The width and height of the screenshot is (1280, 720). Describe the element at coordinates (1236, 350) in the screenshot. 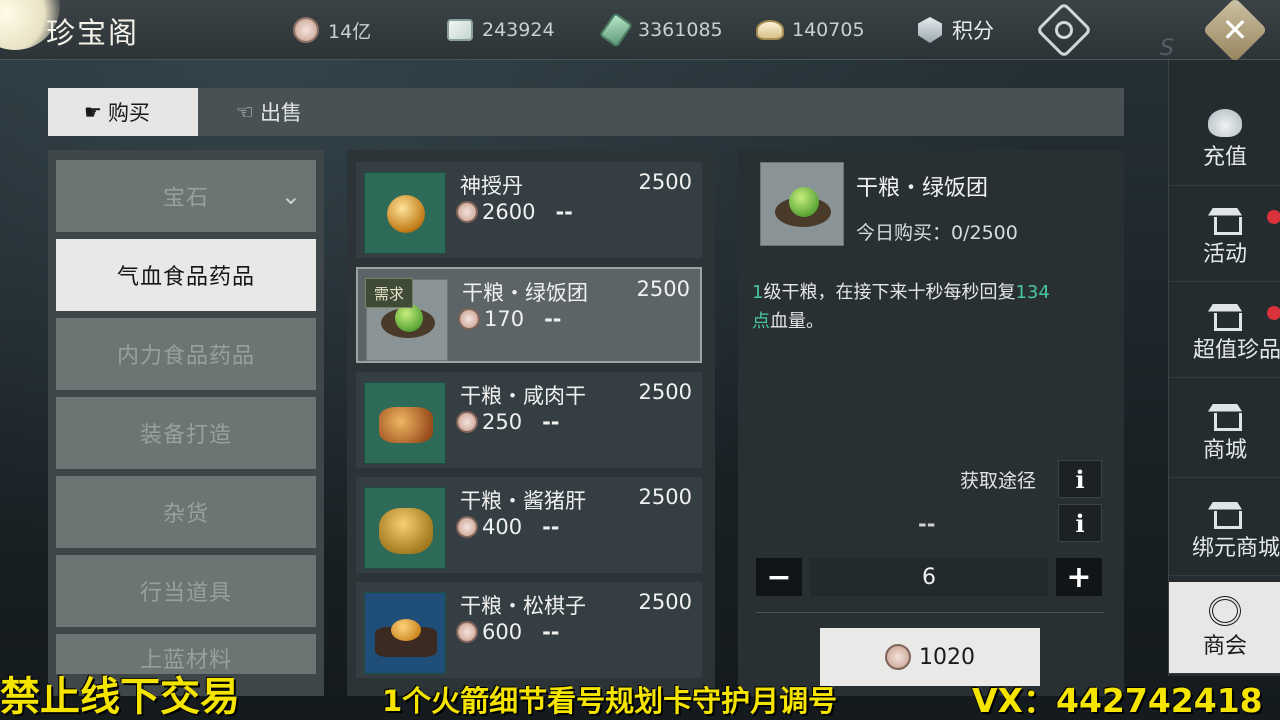

I see `nav-label: 超值珍品` at that location.